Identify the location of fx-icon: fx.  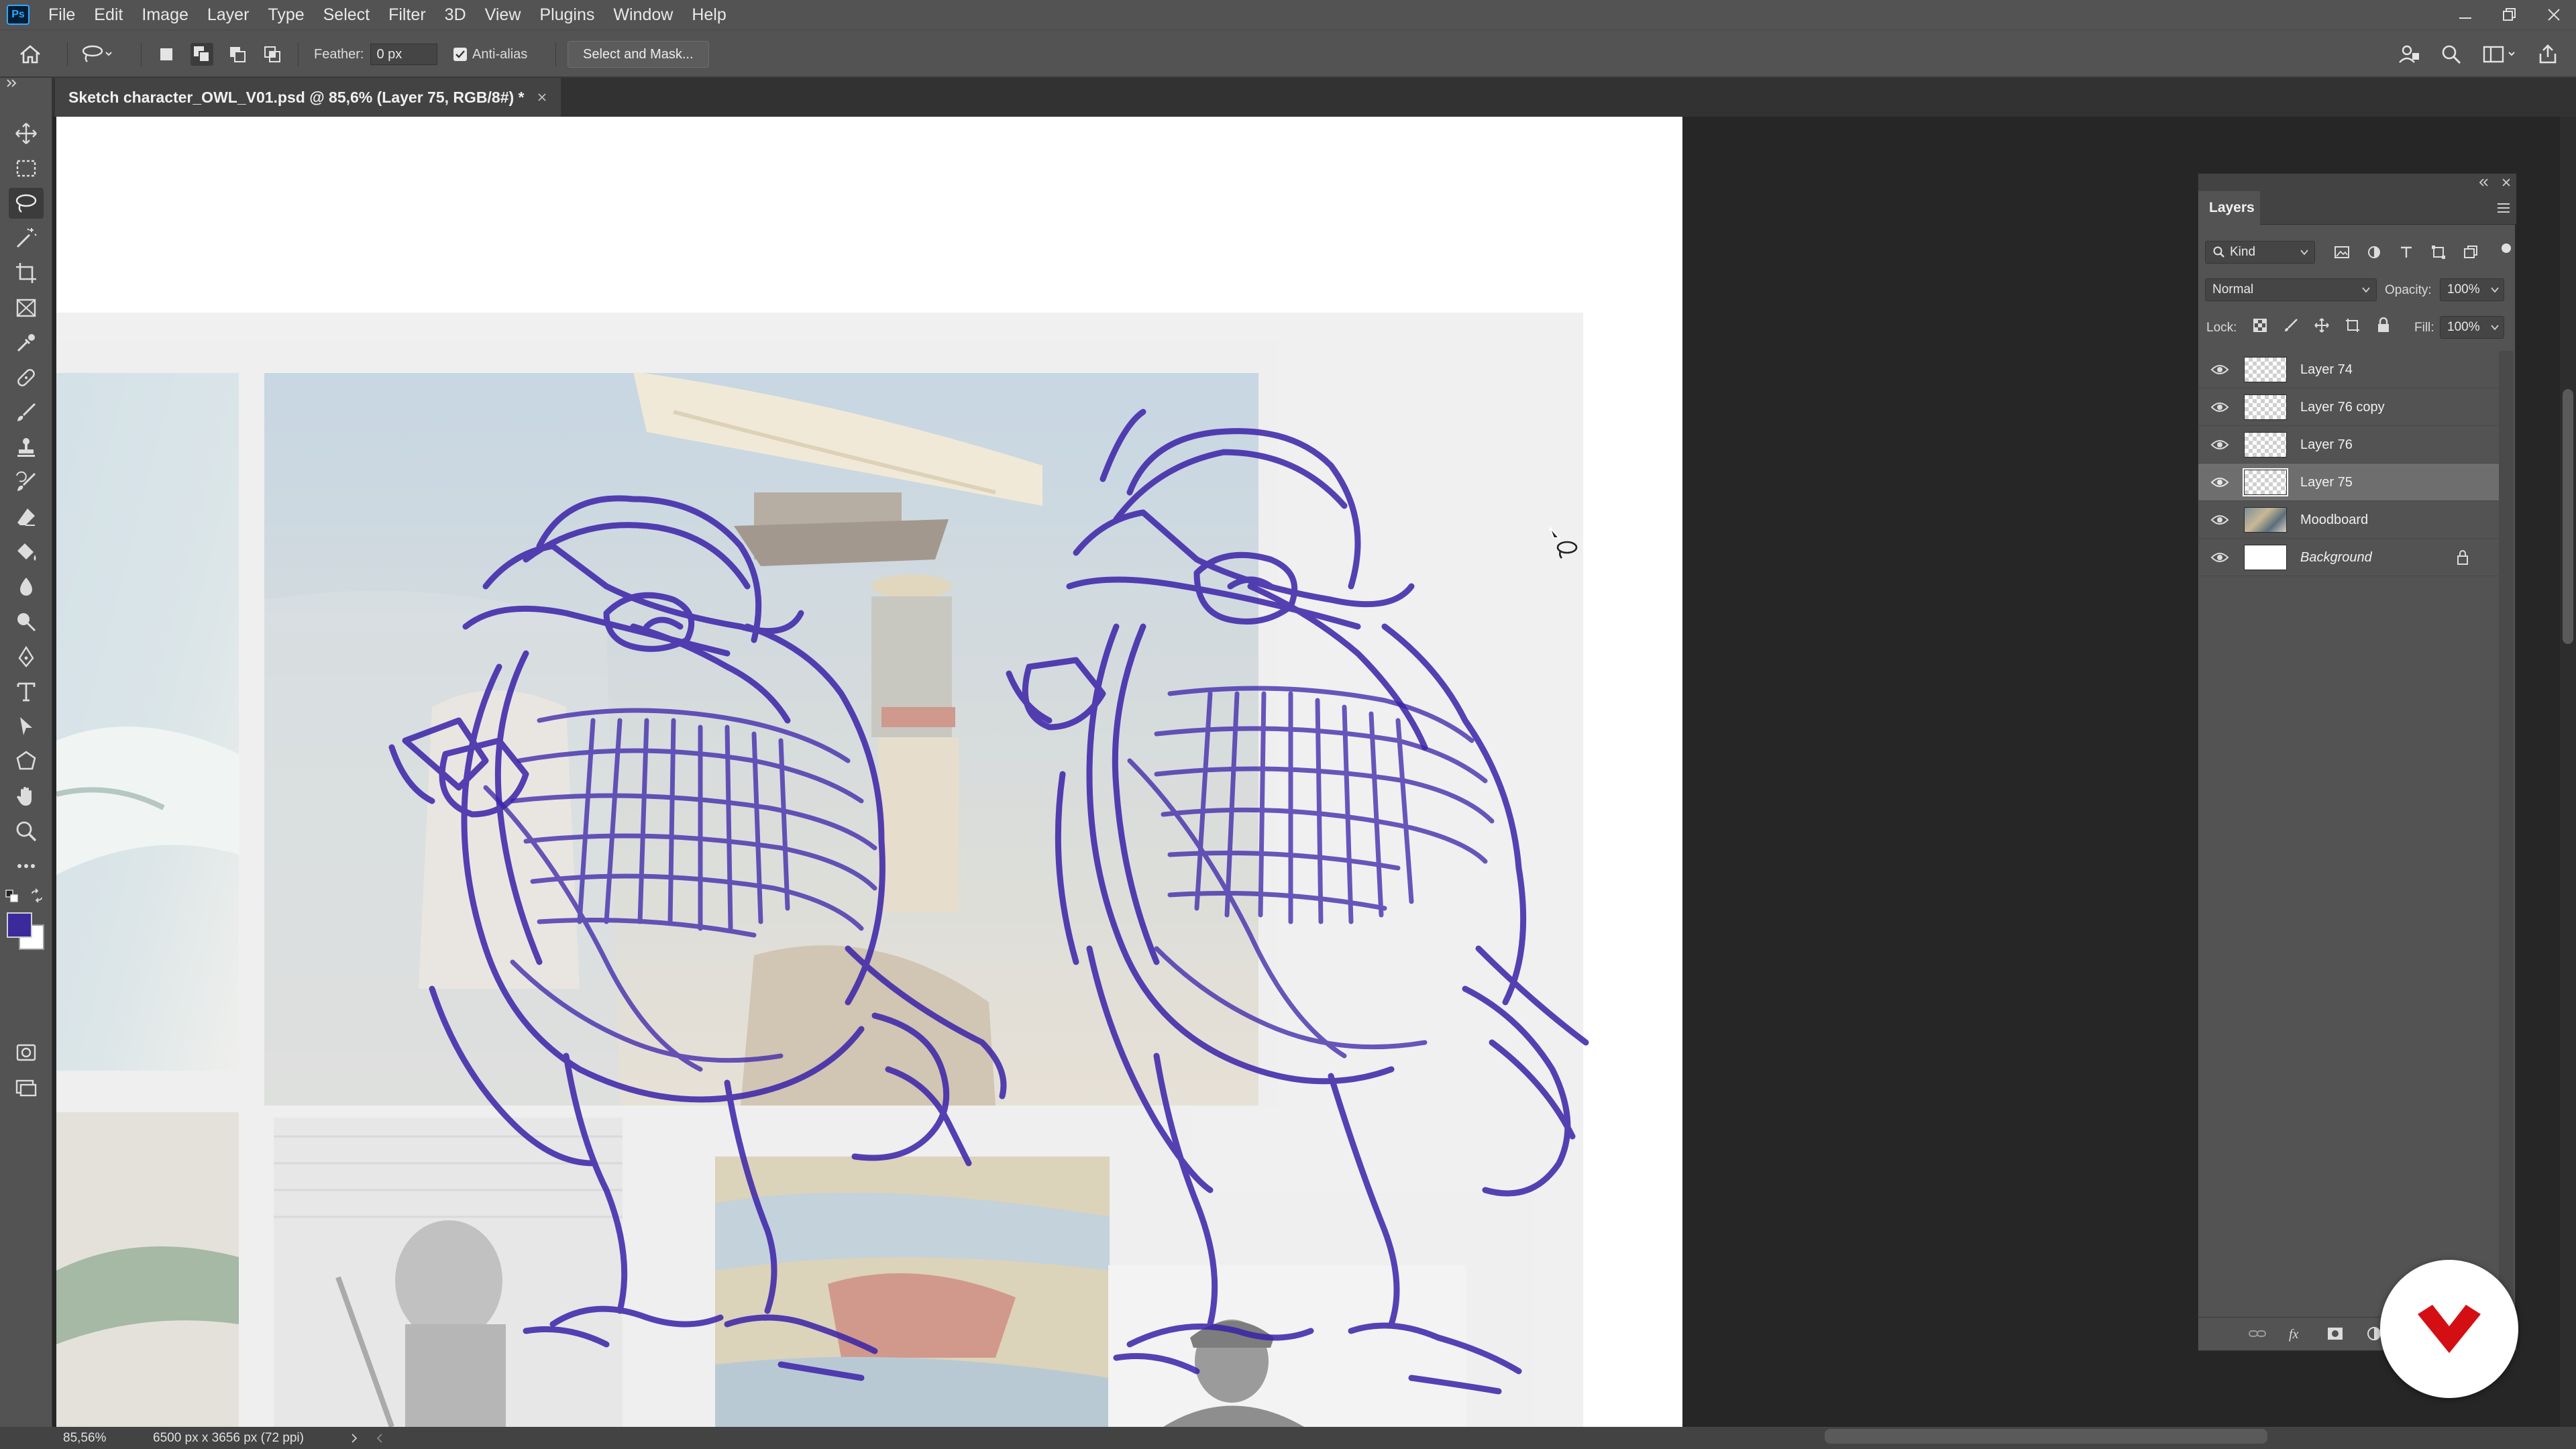
(2296, 1334).